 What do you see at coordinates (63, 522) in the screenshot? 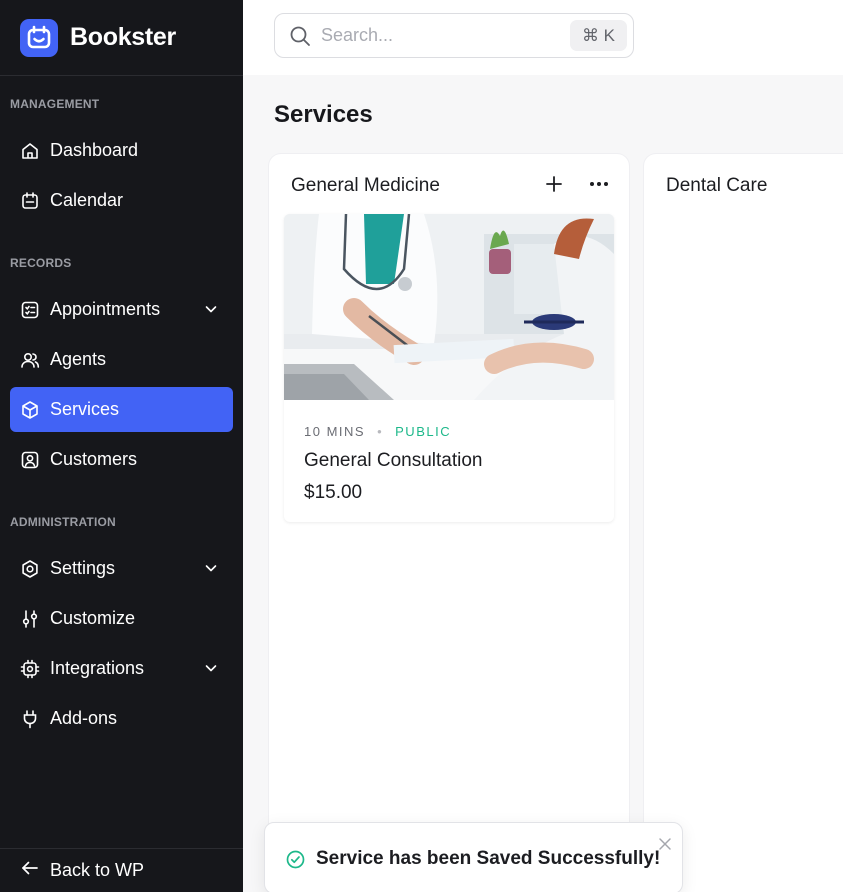
I see `section-label-administration: ADMINISTRATION` at bounding box center [63, 522].